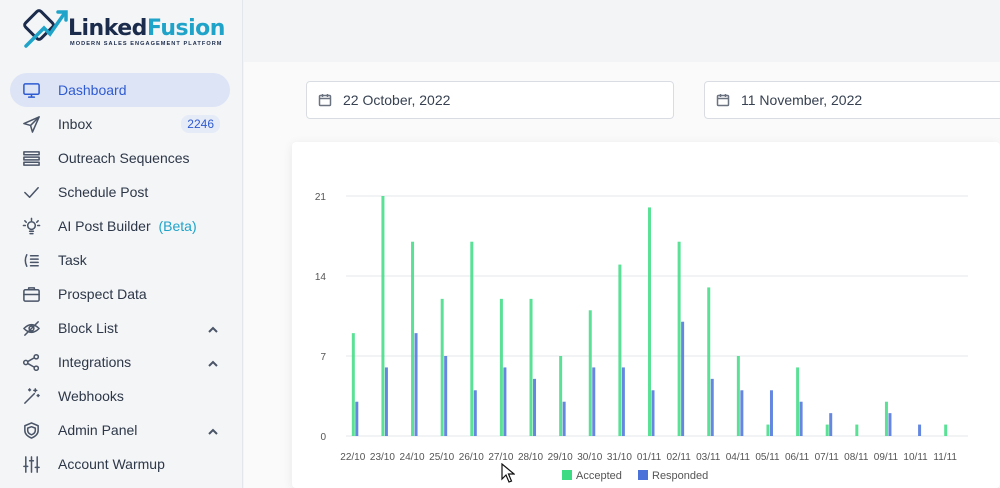 The image size is (1000, 488). I want to click on y-tick-label: 21, so click(321, 197).